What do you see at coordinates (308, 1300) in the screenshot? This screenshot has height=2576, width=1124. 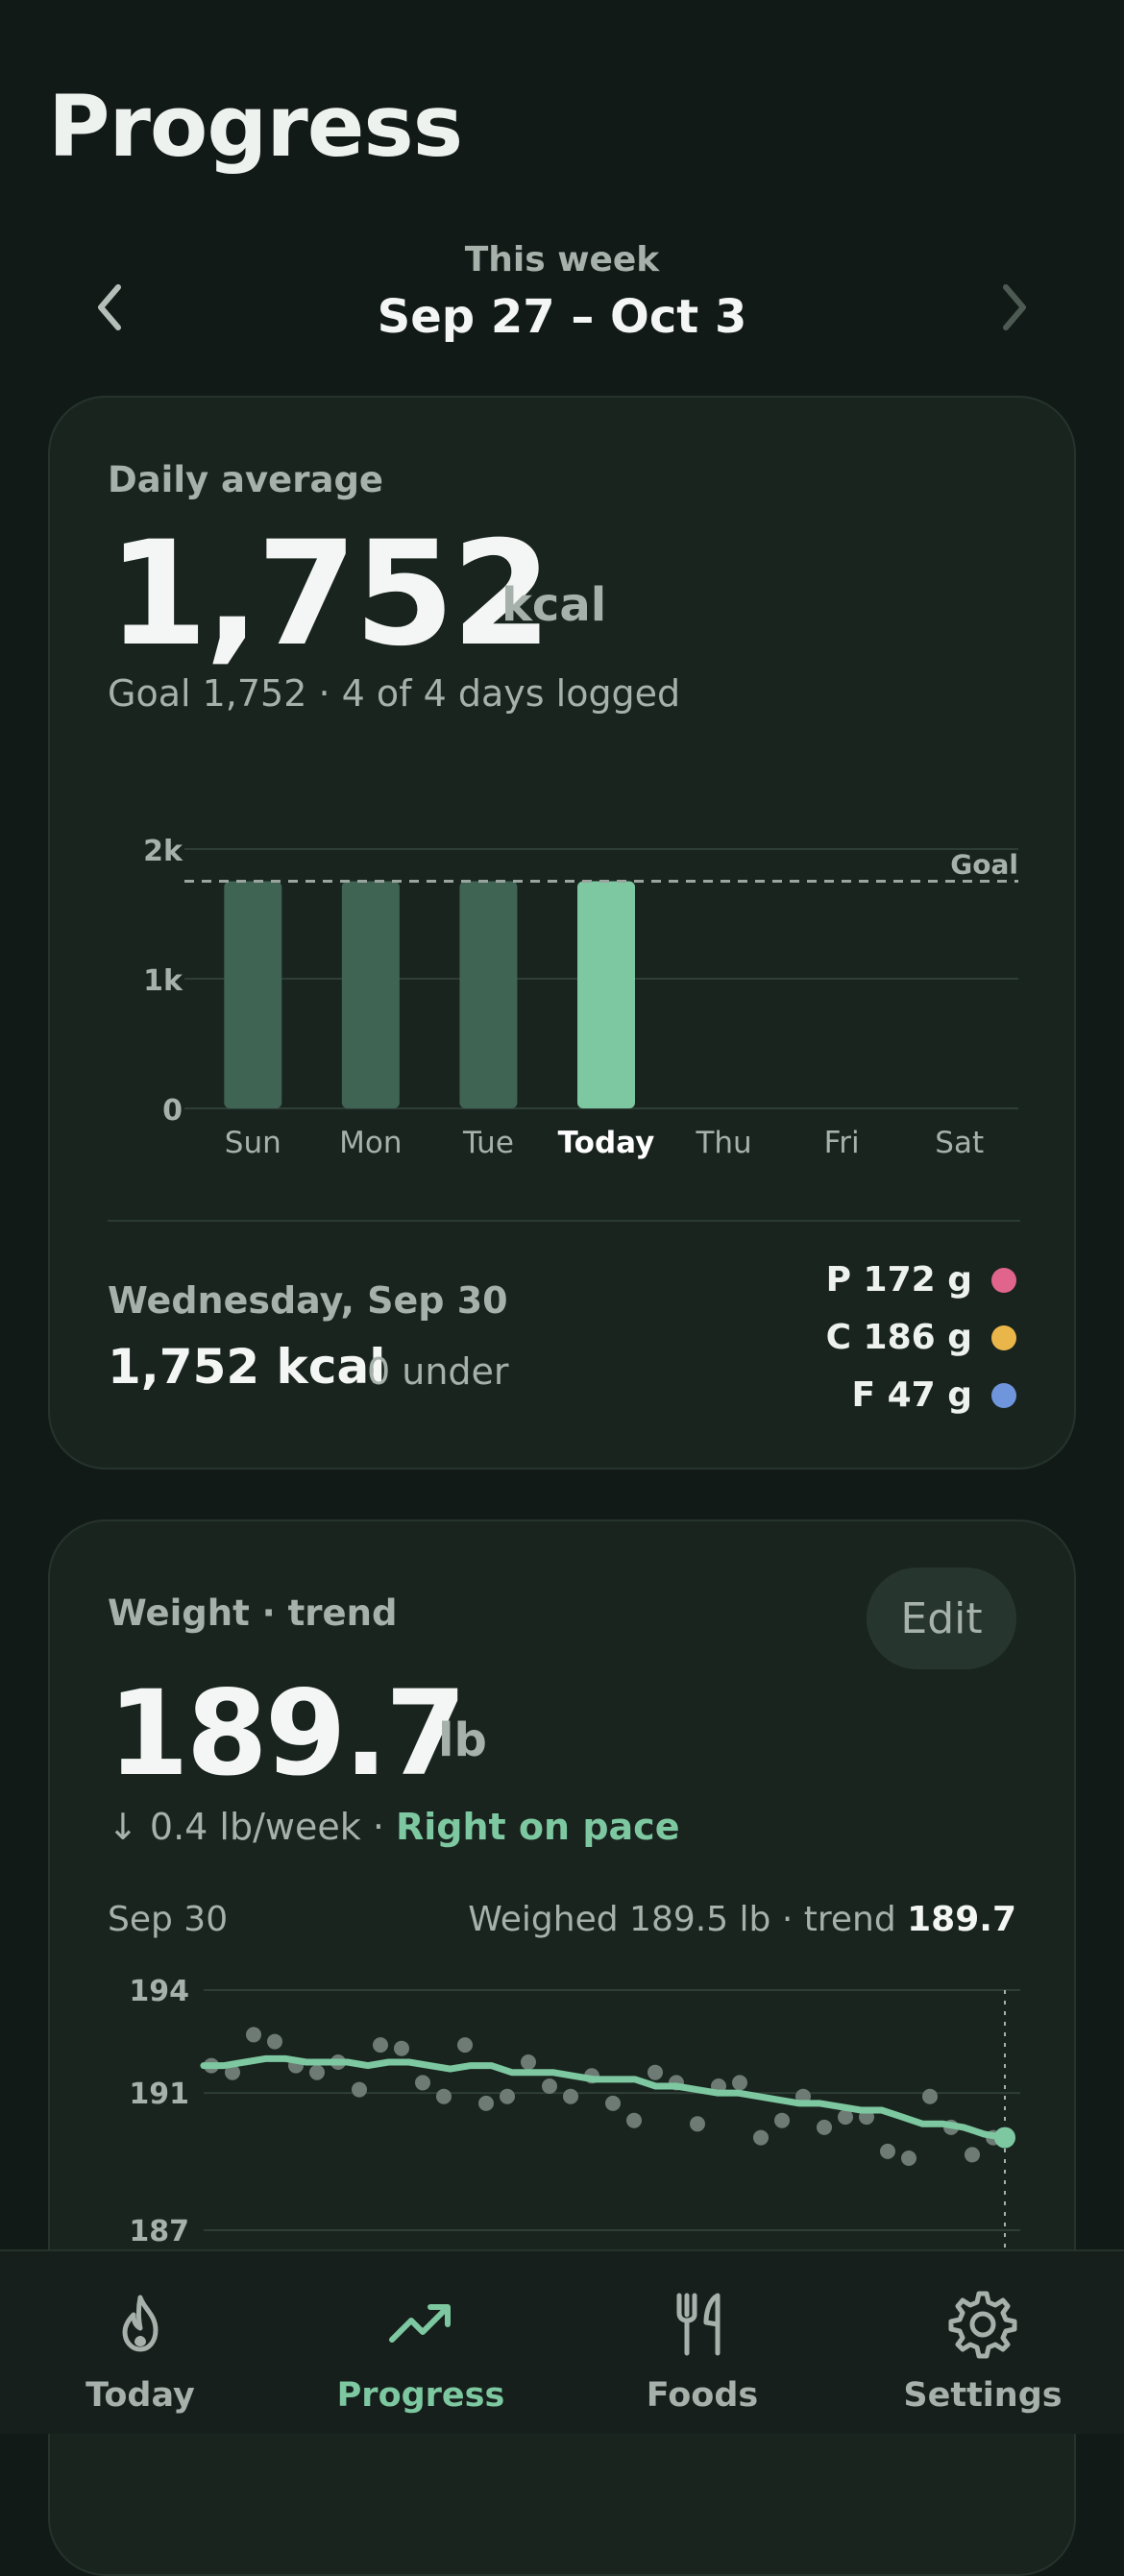 I see `selected-day-date: Wednesday, Sep 30` at bounding box center [308, 1300].